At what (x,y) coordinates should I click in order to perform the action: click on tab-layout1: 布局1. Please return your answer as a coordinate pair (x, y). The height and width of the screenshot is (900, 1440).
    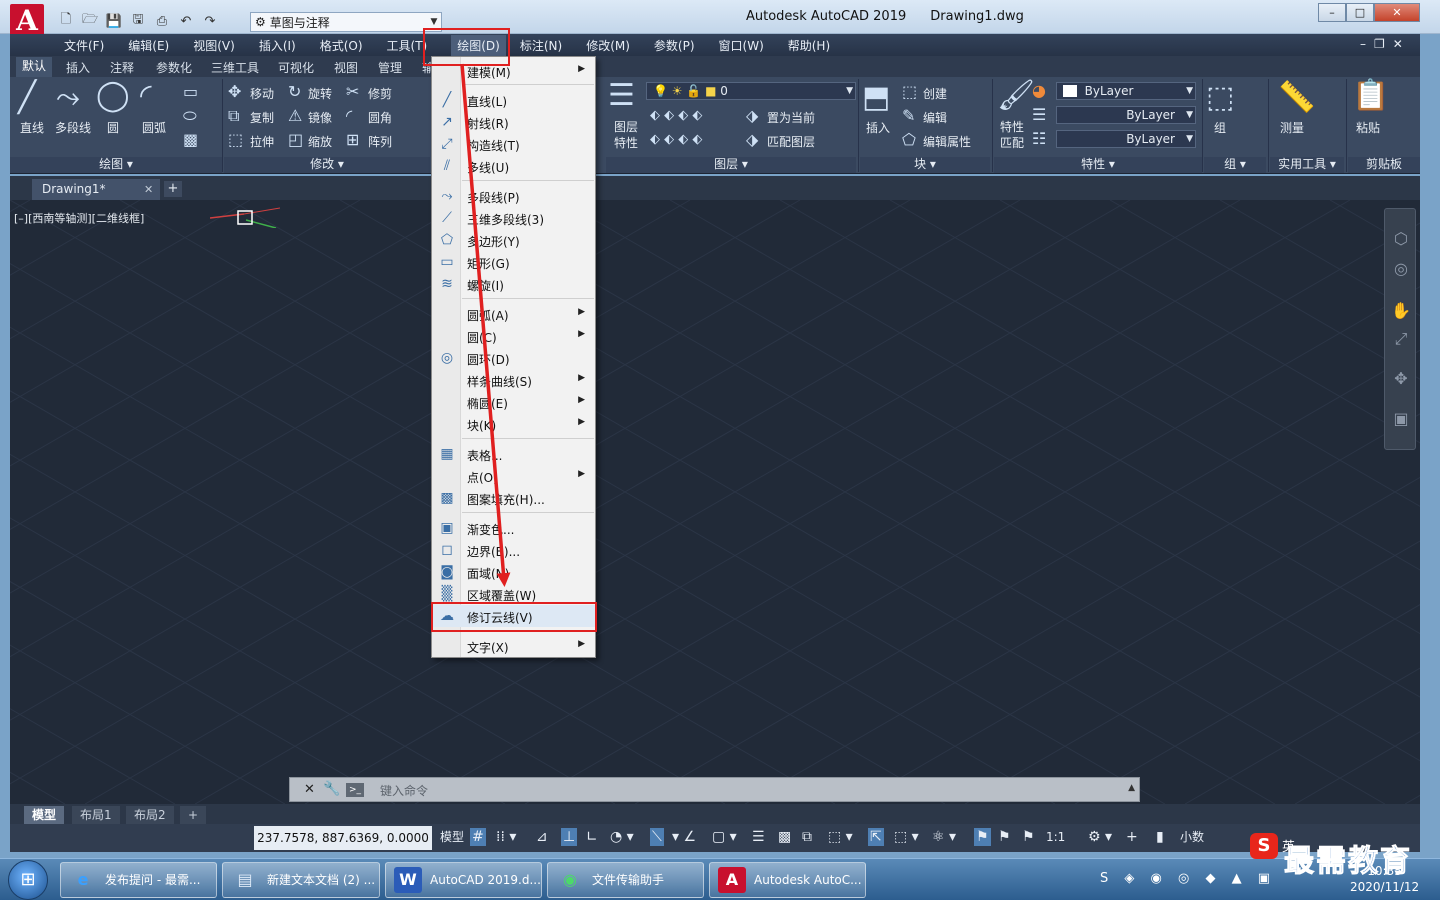
    Looking at the image, I should click on (96, 815).